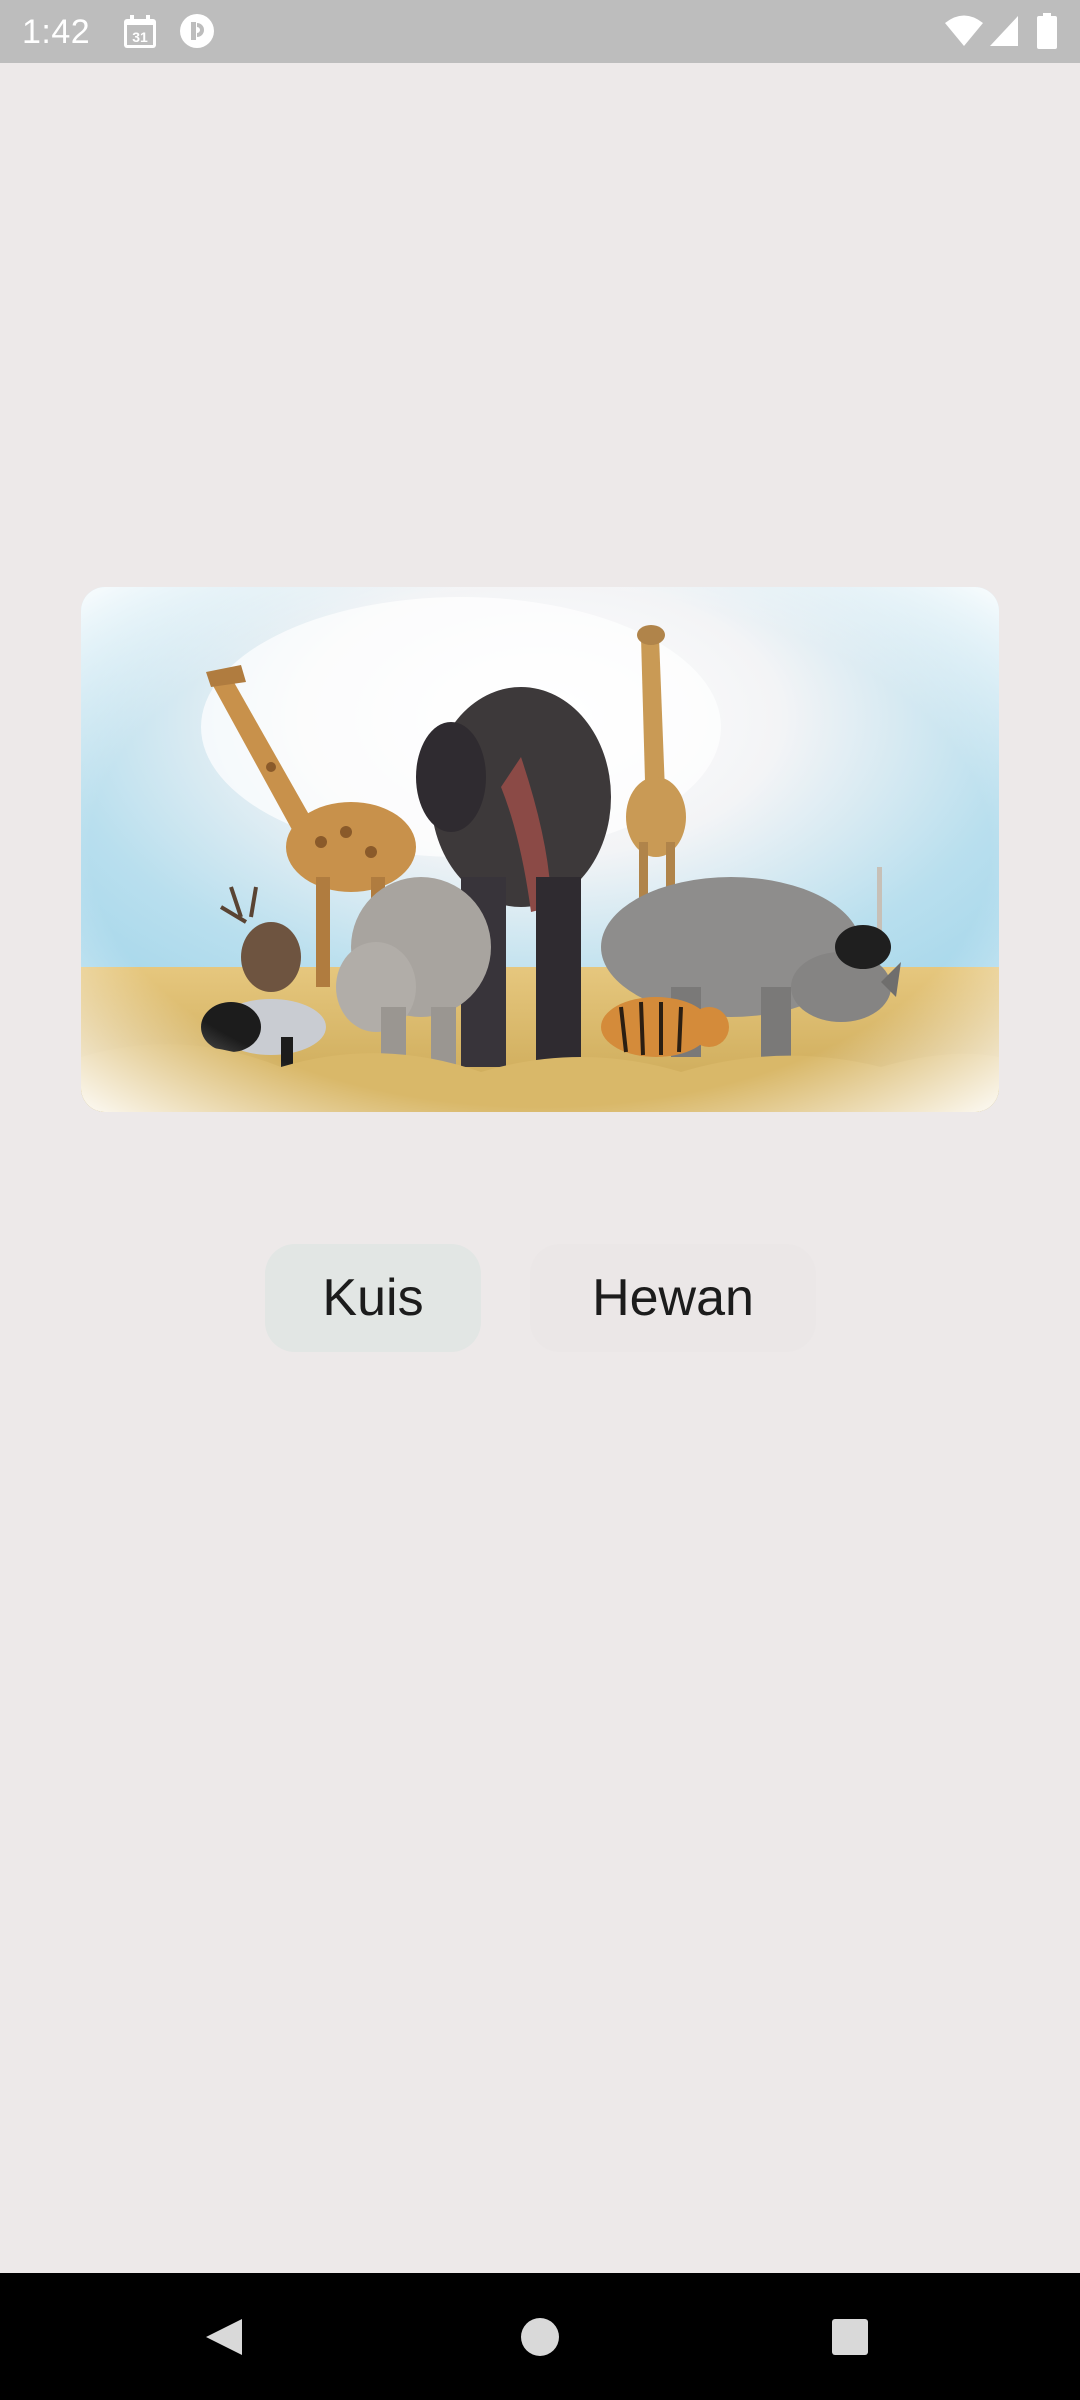  Describe the element at coordinates (197, 31) in the screenshot. I see `cloud-app-icon` at that location.